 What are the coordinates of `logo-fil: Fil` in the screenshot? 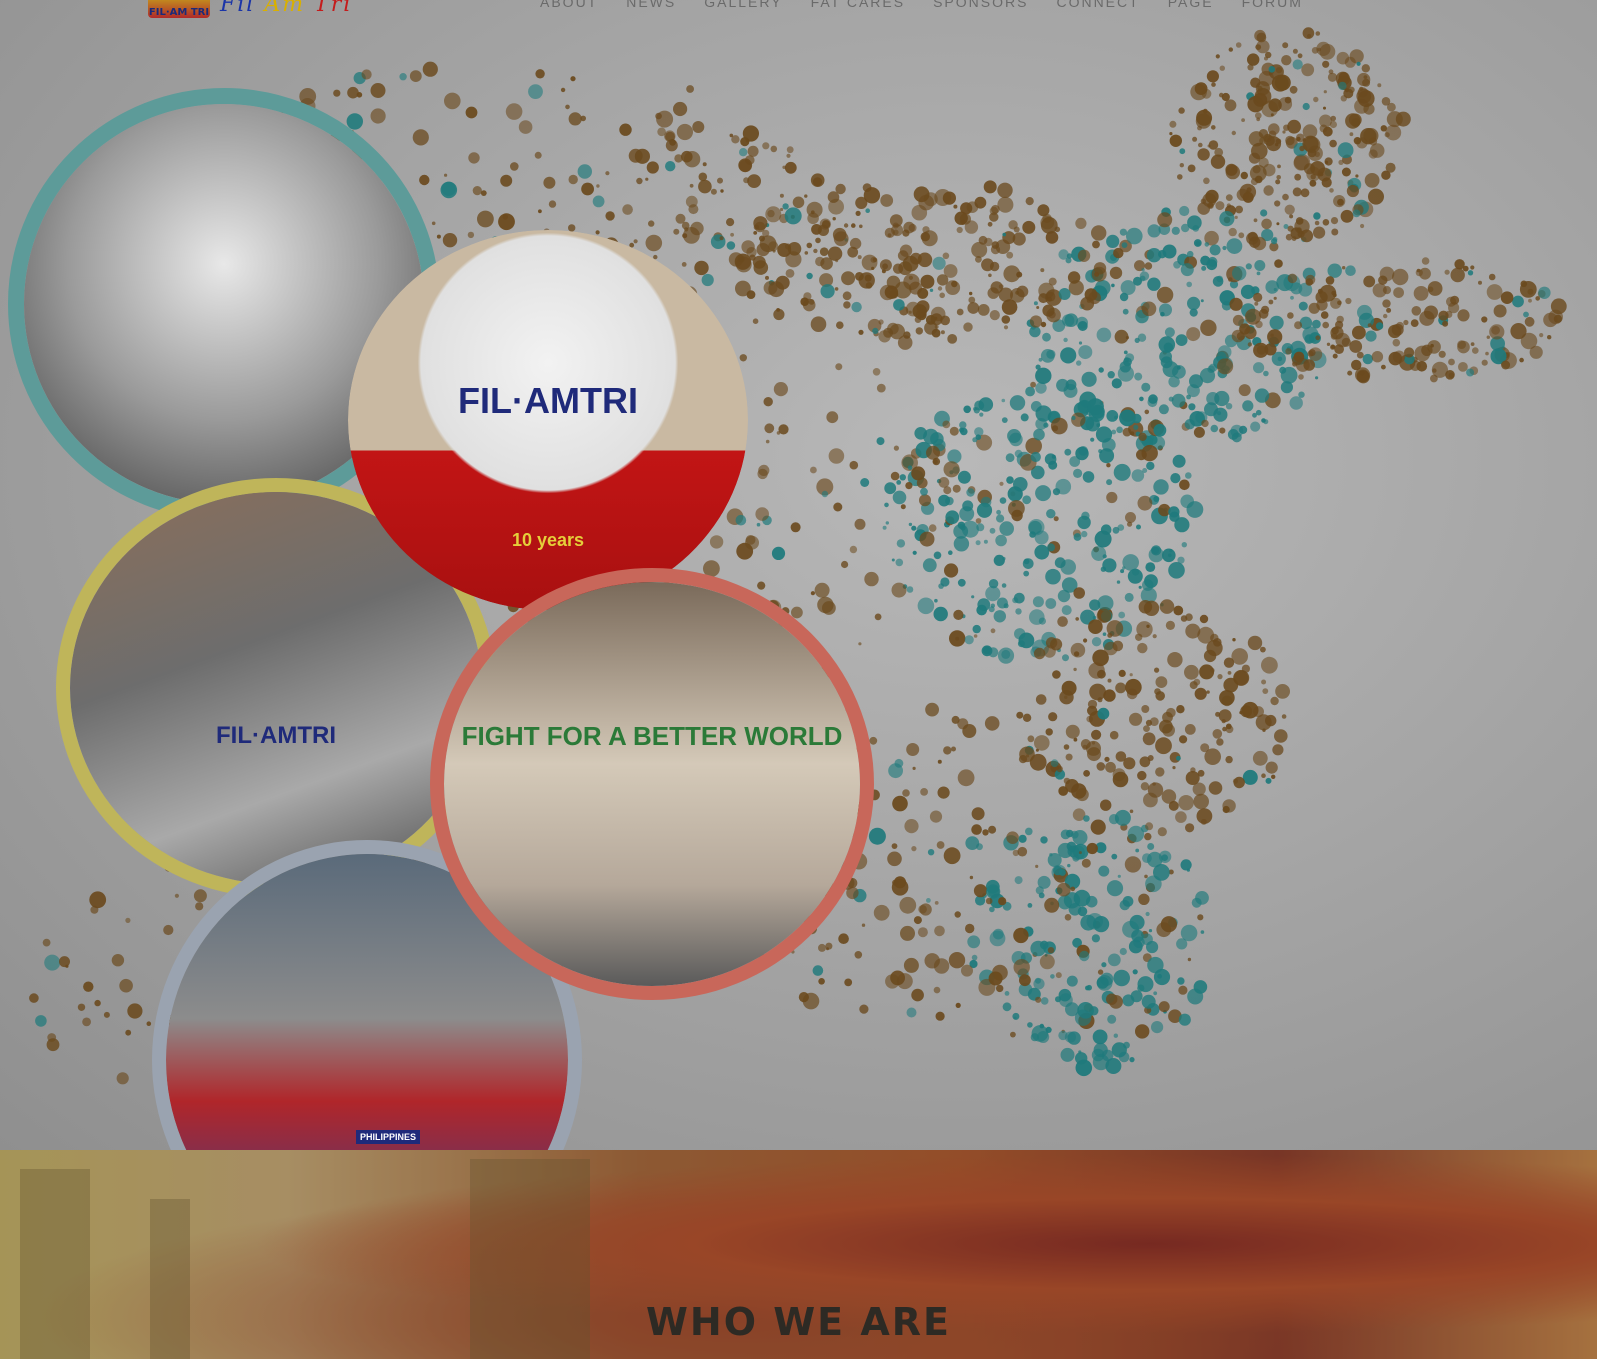 It's located at (238, 8).